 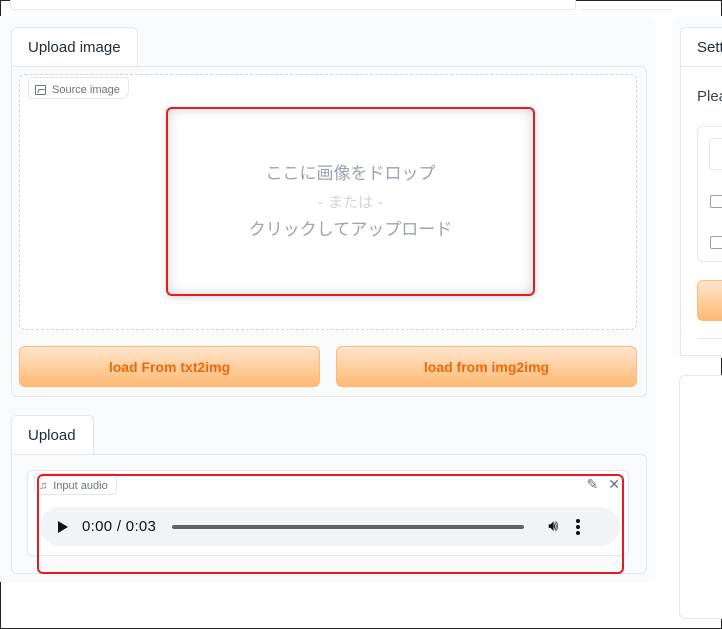 I want to click on drop-text-line3: クリックしてアップロード, so click(x=350, y=229).